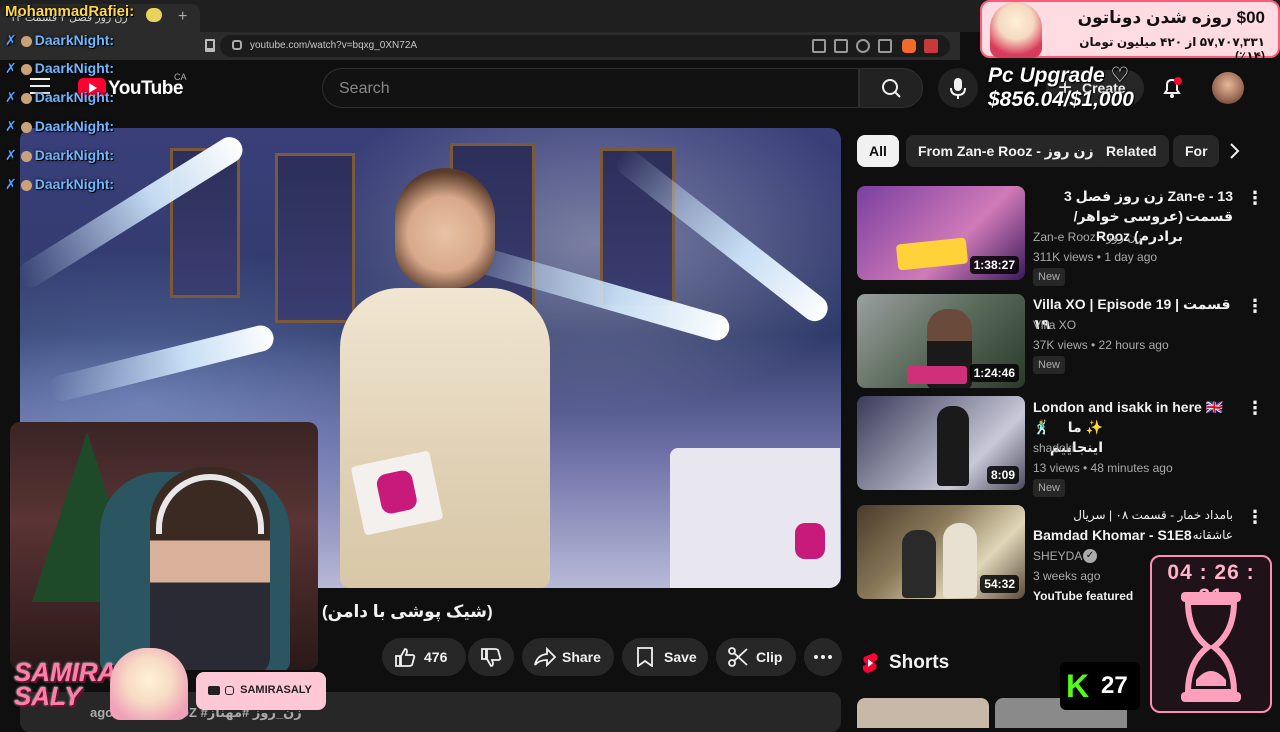 This screenshot has width=1280, height=732. Describe the element at coordinates (931, 46) in the screenshot. I see `rewards-icon` at that location.